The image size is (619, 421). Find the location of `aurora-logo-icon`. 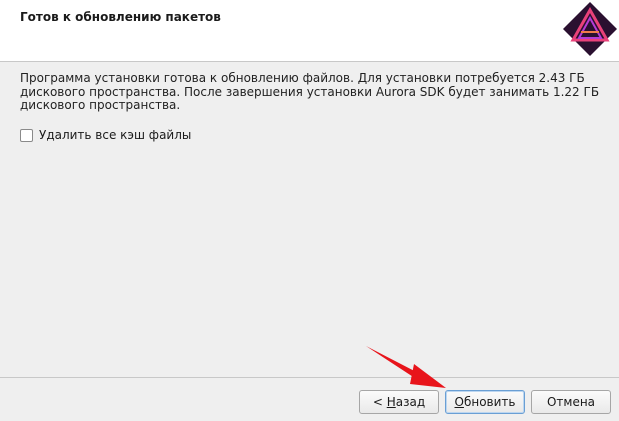

aurora-logo-icon is located at coordinates (590, 29).